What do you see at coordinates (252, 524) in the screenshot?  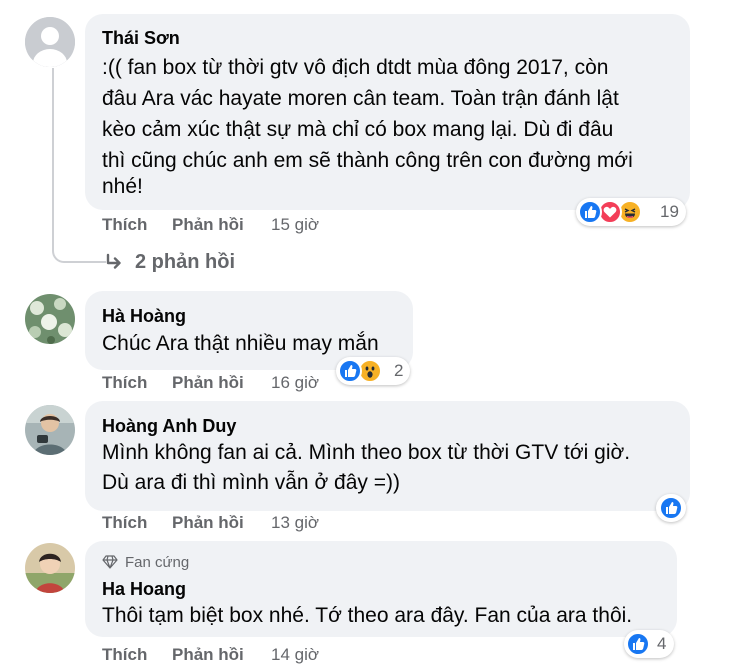 I see `comment-actions: Thích Phản hồi 13 giờ` at bounding box center [252, 524].